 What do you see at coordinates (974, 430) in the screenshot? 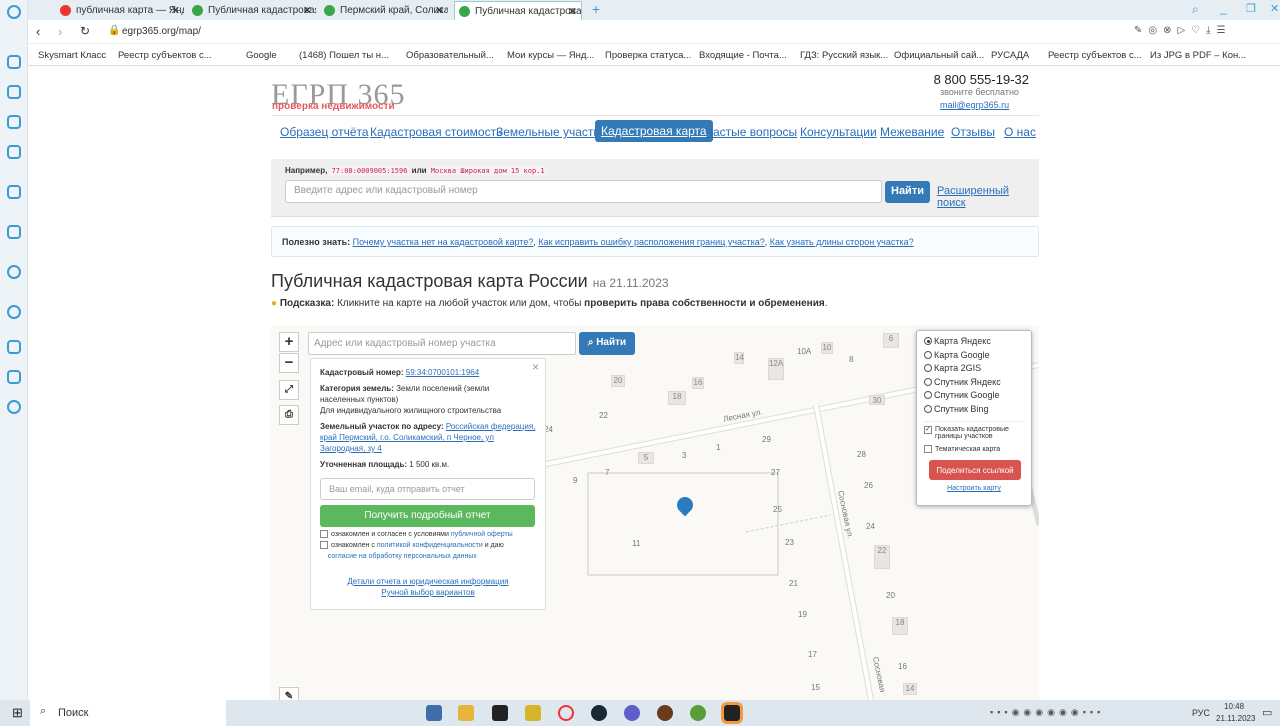
I see `show-borders-checkbox: ✓ Показать кадастровые границы участков` at bounding box center [974, 430].